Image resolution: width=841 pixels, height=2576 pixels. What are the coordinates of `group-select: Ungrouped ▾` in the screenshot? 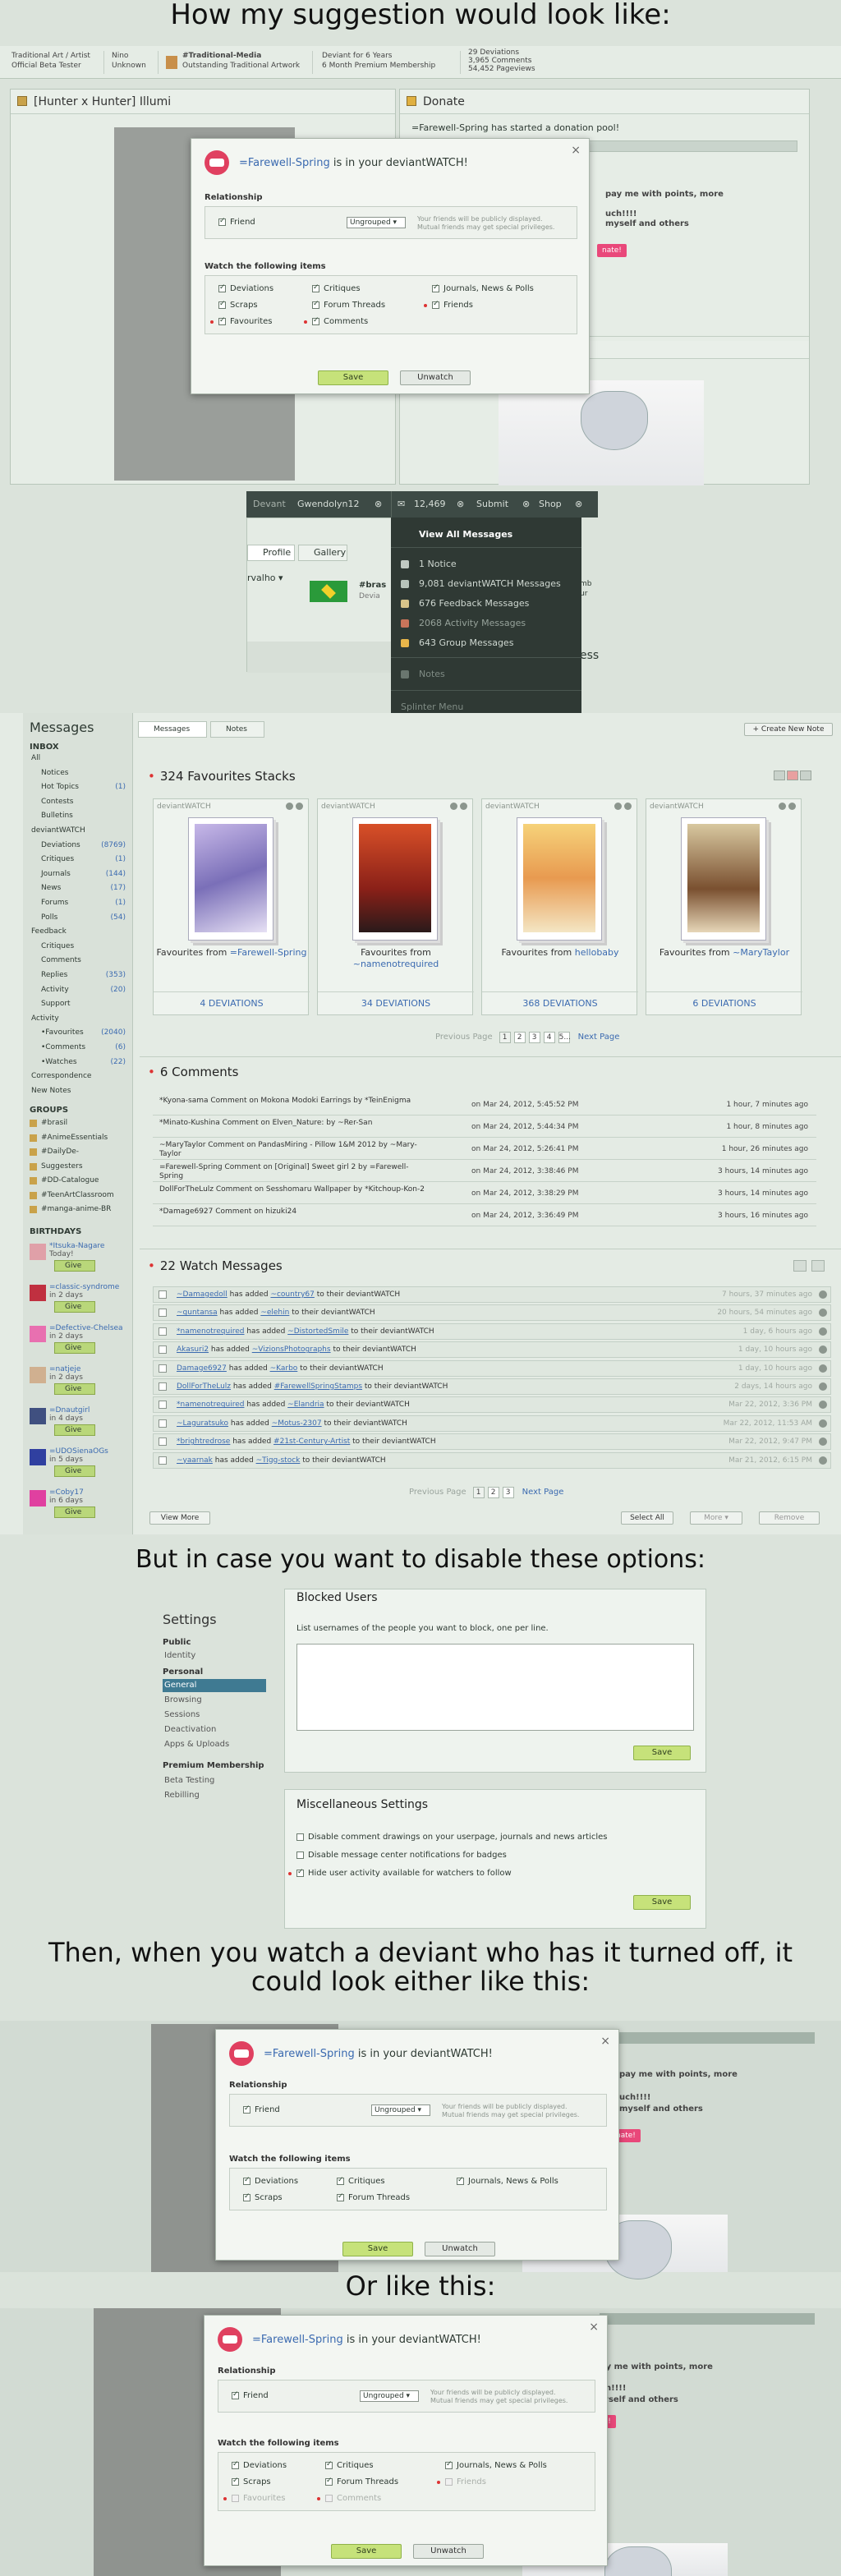 It's located at (376, 222).